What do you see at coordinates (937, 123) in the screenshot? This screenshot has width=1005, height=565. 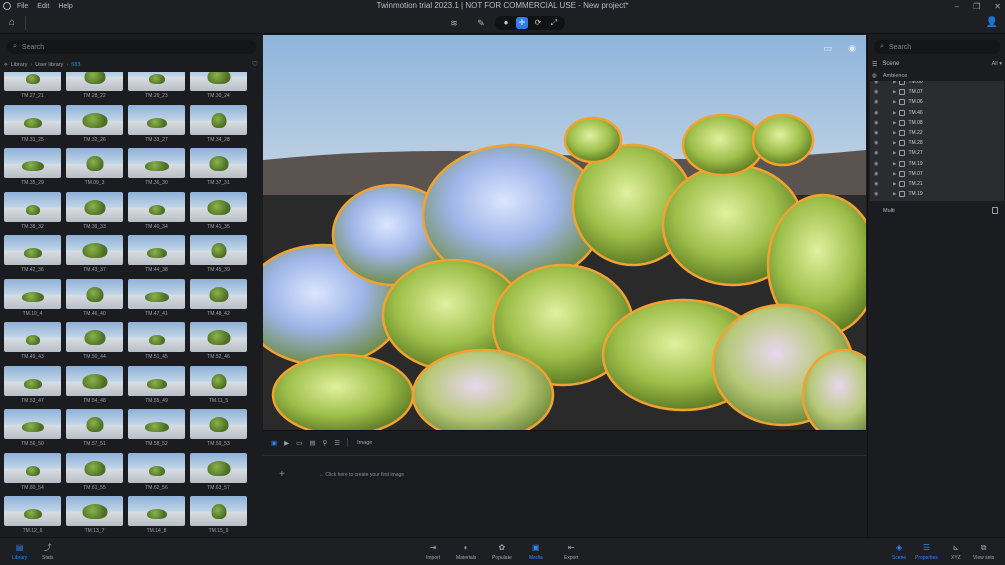 I see `scene-tree-item: ◉ ▶ TM.08` at bounding box center [937, 123].